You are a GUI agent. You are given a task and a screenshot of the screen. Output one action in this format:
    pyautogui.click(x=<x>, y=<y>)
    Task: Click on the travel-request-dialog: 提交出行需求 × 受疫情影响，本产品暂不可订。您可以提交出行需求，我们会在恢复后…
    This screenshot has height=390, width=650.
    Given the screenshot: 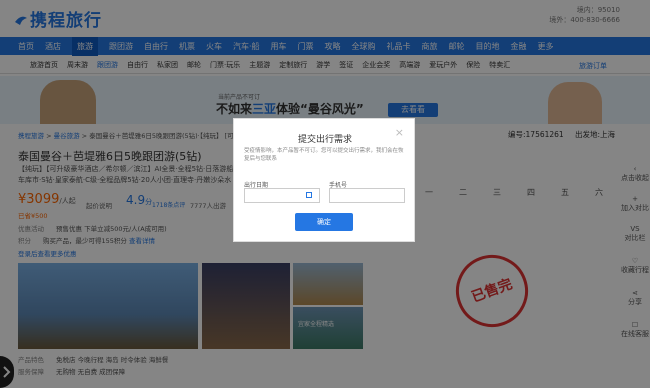 What is the action you would take?
    pyautogui.click(x=324, y=180)
    